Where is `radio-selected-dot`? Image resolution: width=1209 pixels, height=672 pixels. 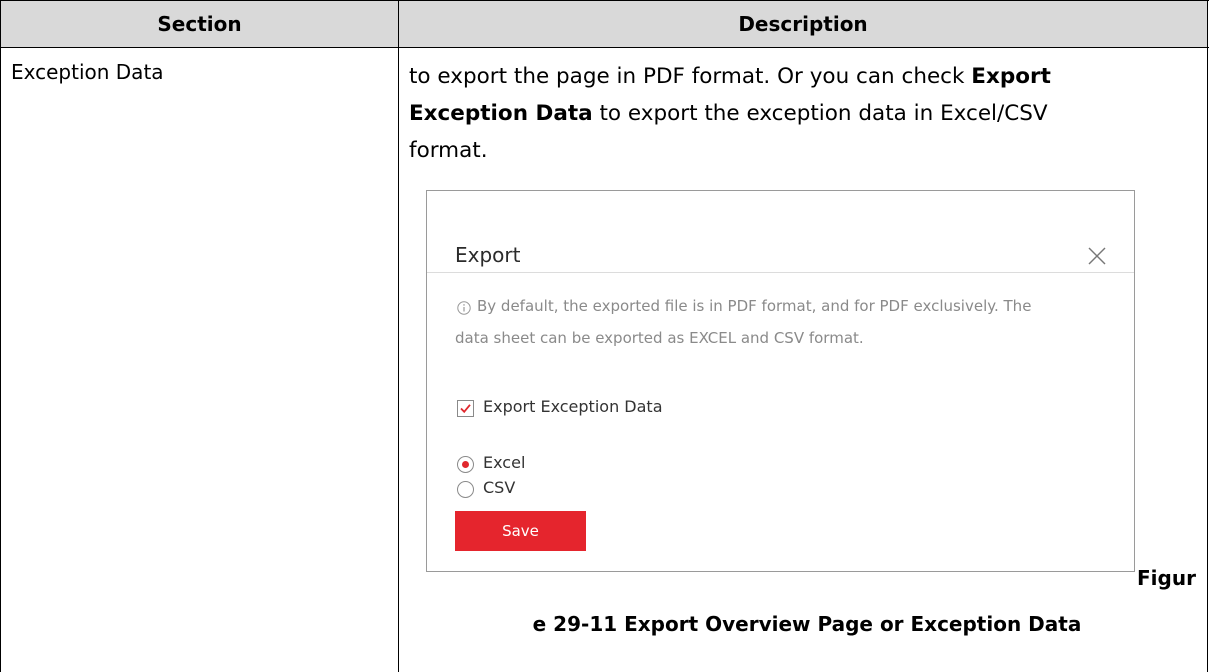
radio-selected-dot is located at coordinates (465, 464).